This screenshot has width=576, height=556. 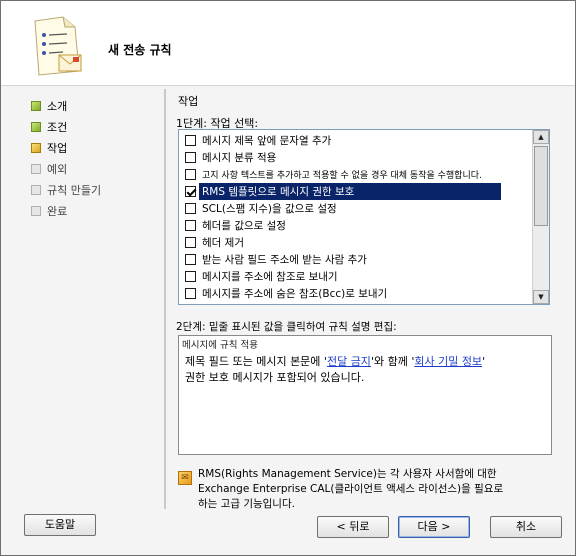 I want to click on back-button: < 뒤로, so click(x=353, y=527).